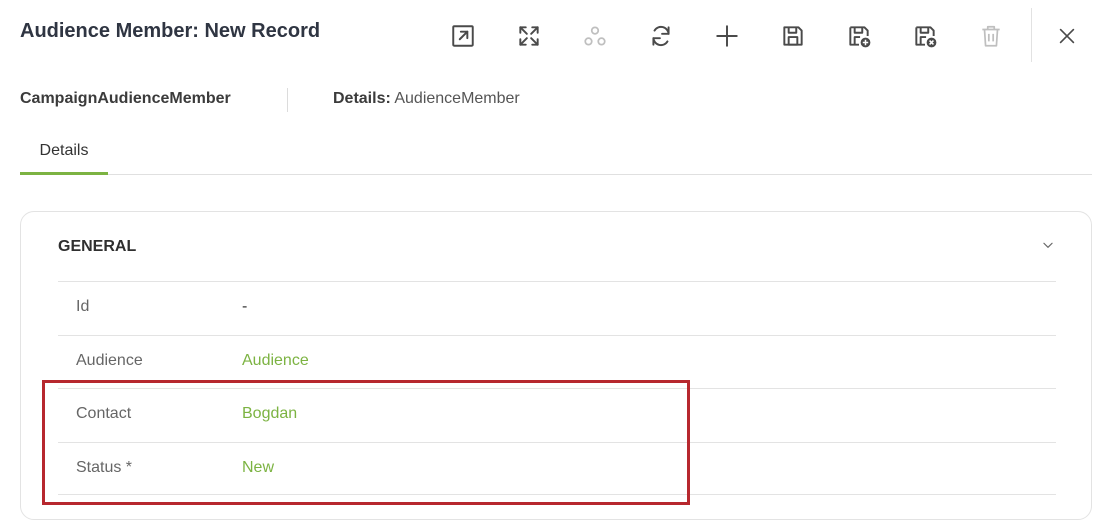 Image resolution: width=1105 pixels, height=525 pixels. What do you see at coordinates (275, 361) in the screenshot?
I see `audience-link: Audience` at bounding box center [275, 361].